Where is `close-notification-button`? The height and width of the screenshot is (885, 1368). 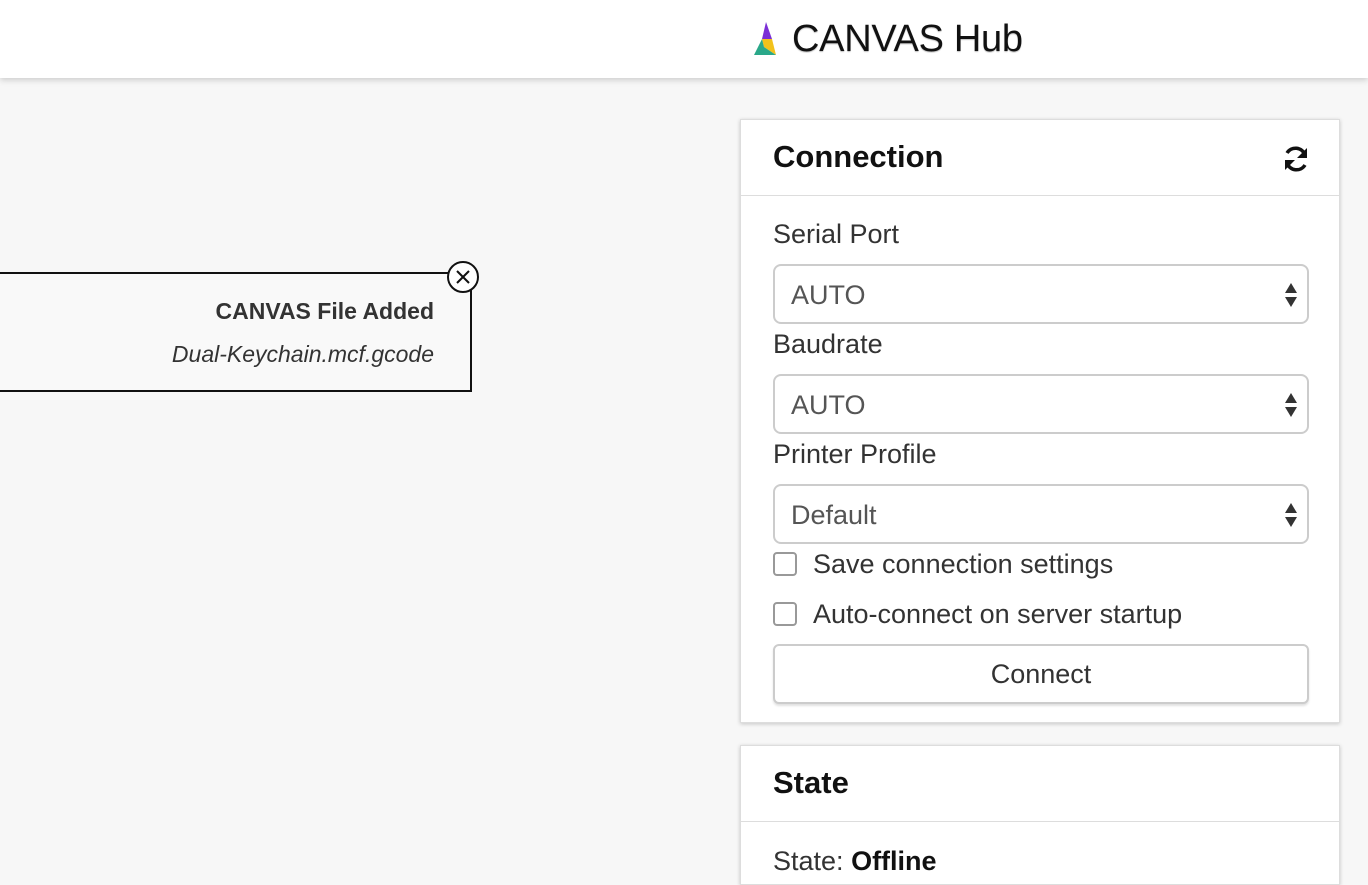 close-notification-button is located at coordinates (463, 277).